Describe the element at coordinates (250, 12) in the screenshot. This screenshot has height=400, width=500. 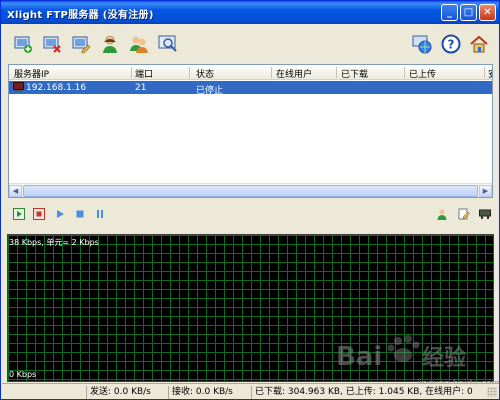
I see `title-bar: Xlight FTP服务器 (没有注册) _ □ ✕` at that location.